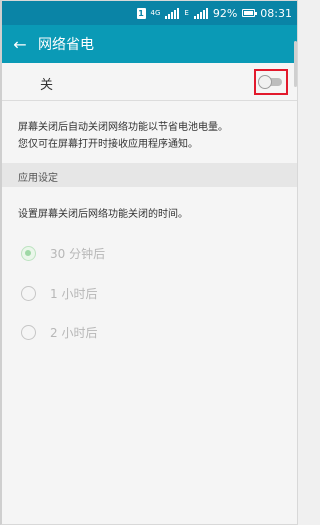 The height and width of the screenshot is (525, 320). Describe the element at coordinates (78, 253) in the screenshot. I see `radio-option-label: 30 分钟后` at that location.